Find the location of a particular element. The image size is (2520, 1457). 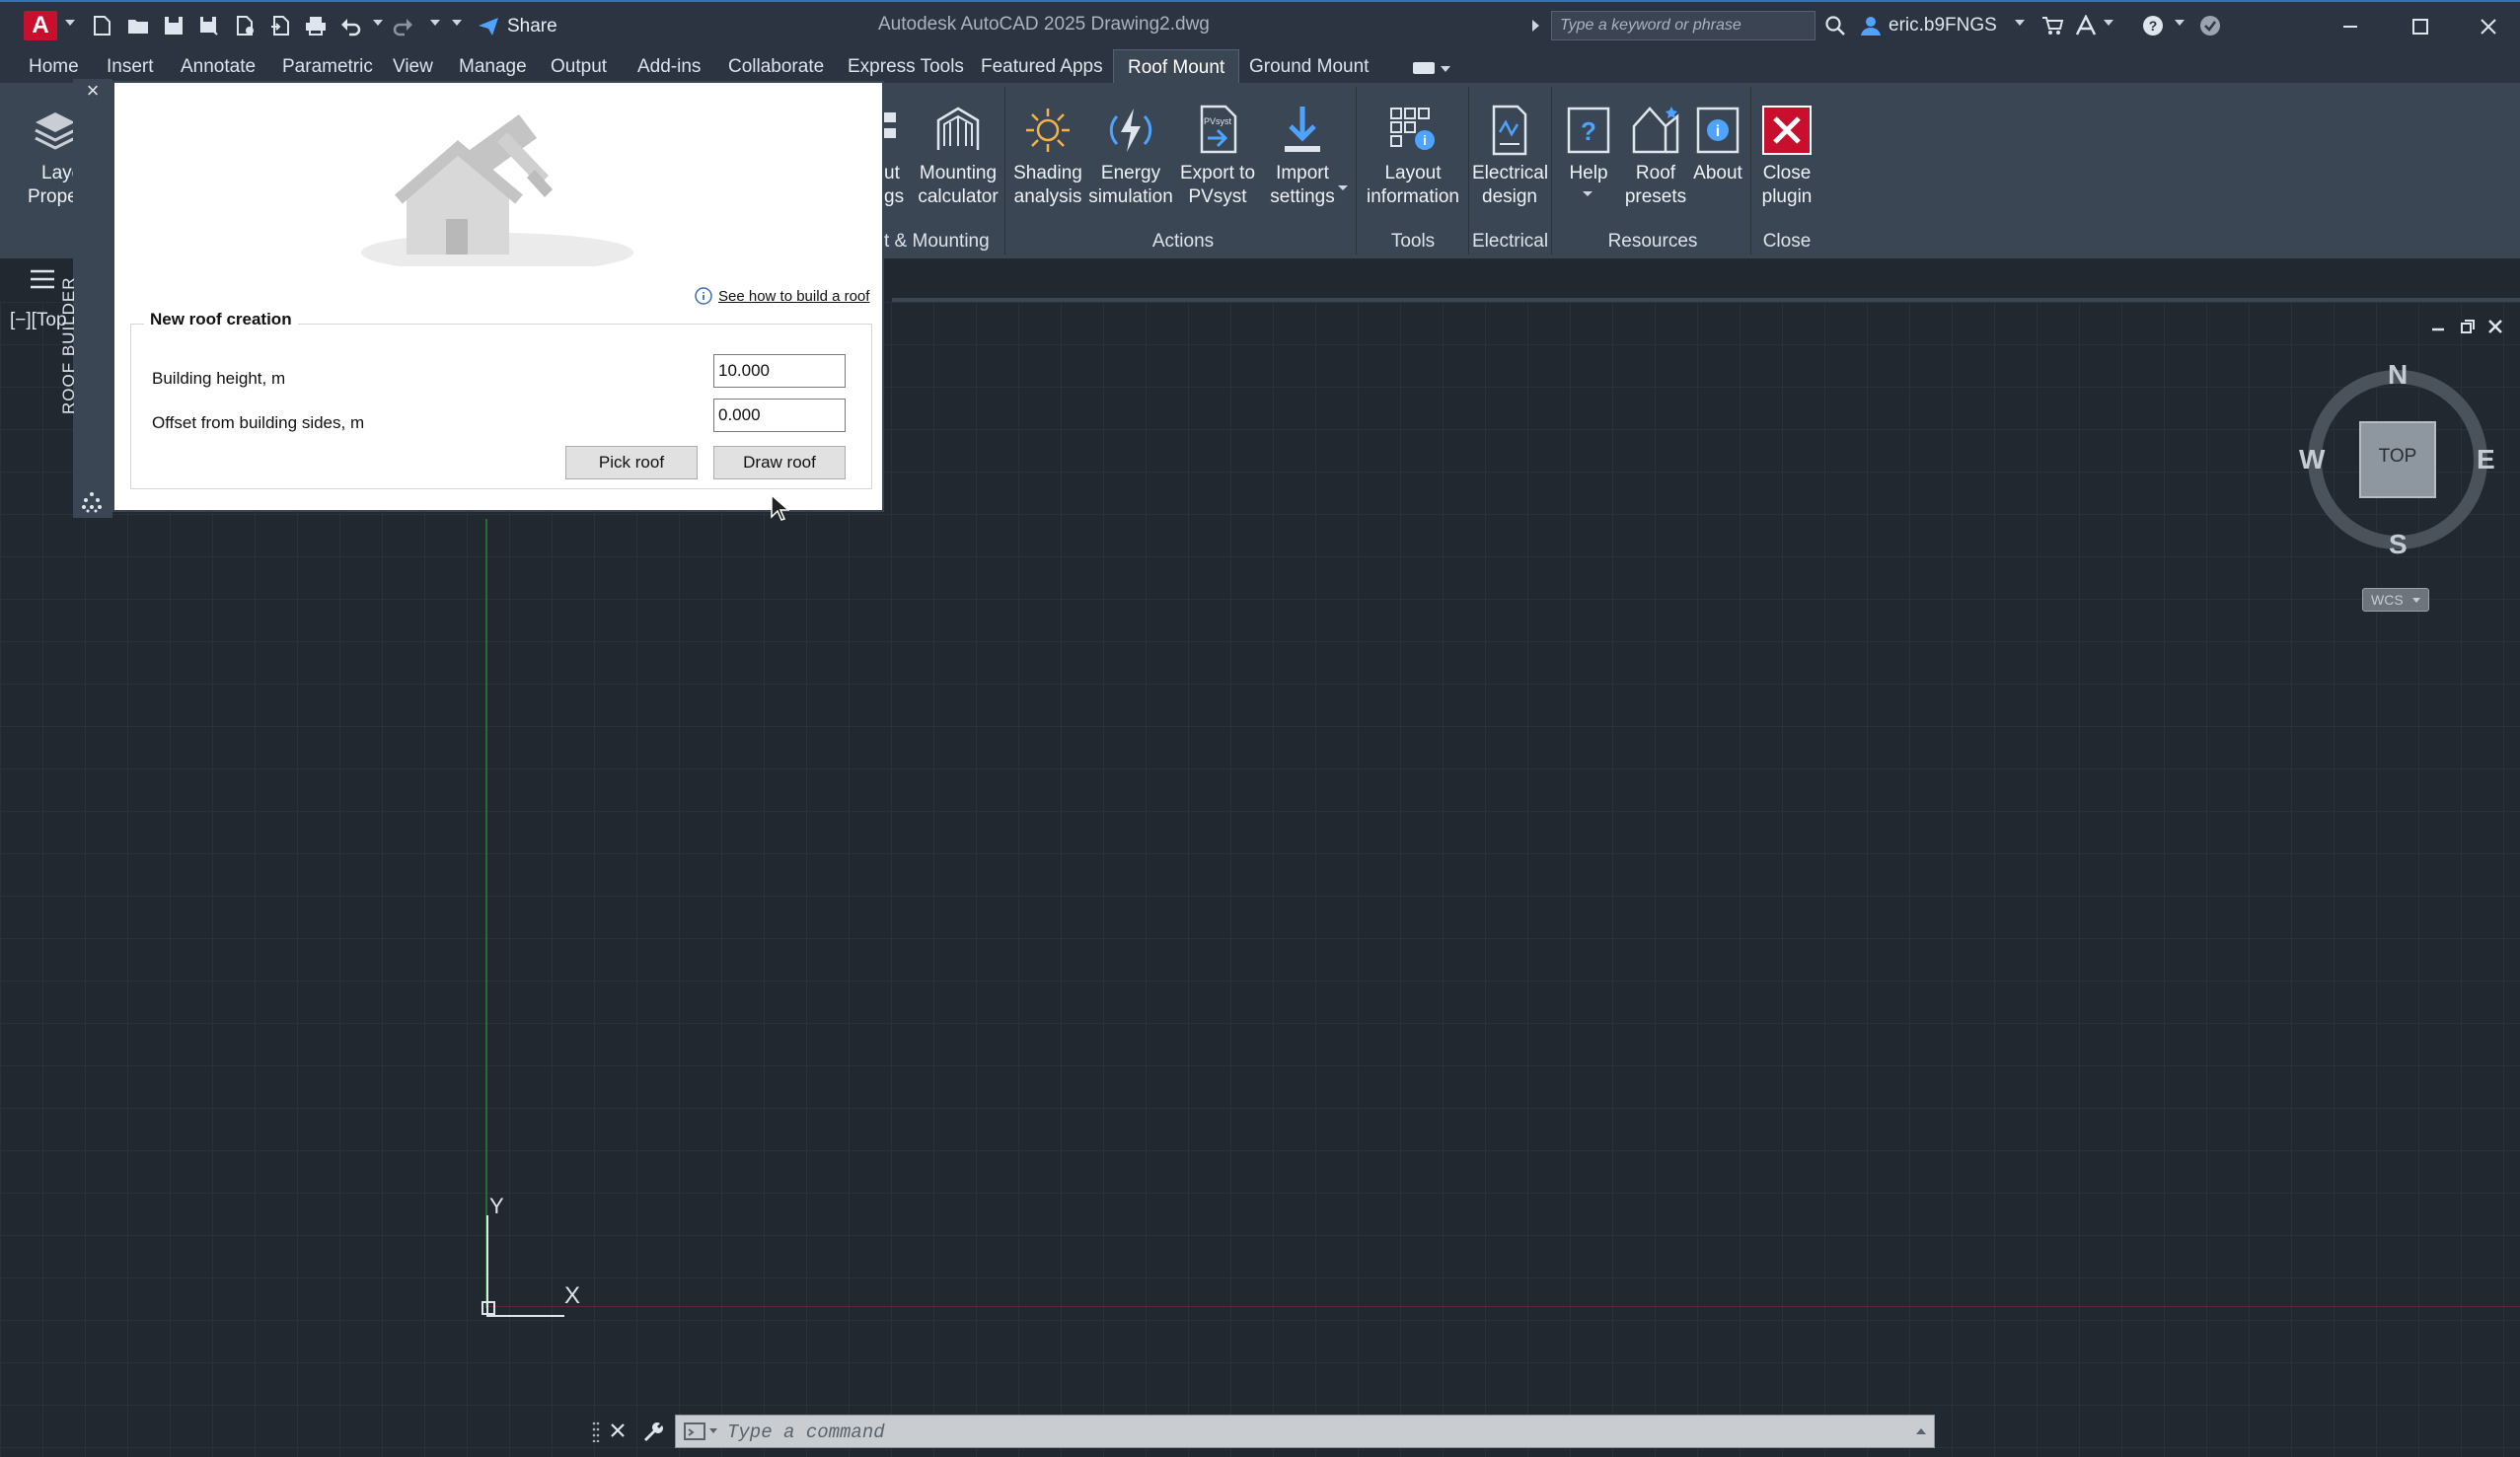

layer-properties-button: Laye Proper is located at coordinates (46, 156).